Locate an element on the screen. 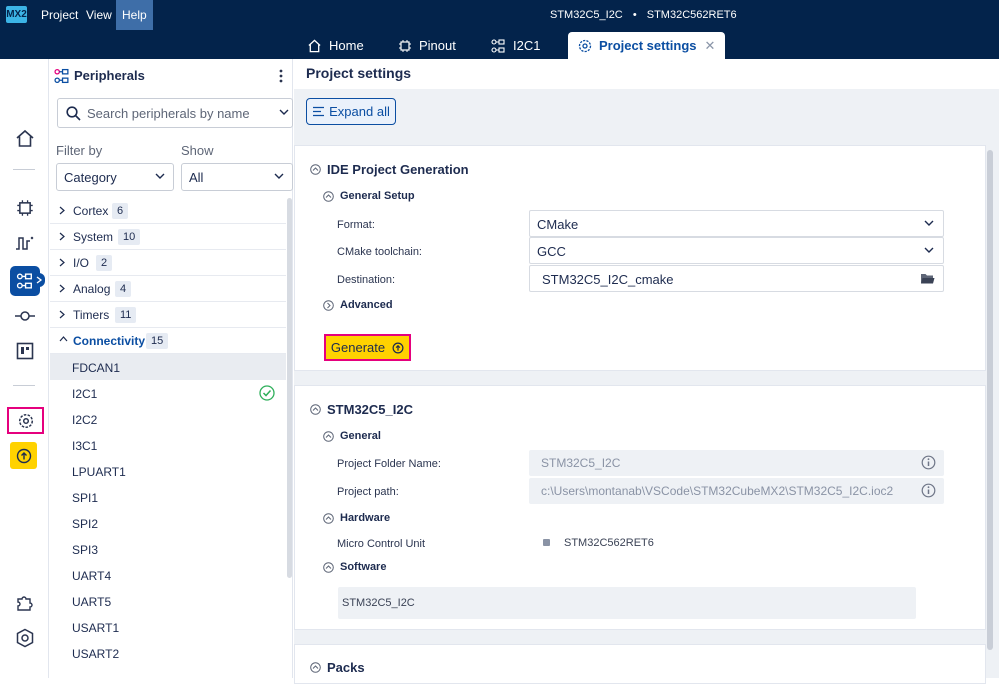 Image resolution: width=999 pixels, height=684 pixels. chevron-up-icon is located at coordinates (63, 339).